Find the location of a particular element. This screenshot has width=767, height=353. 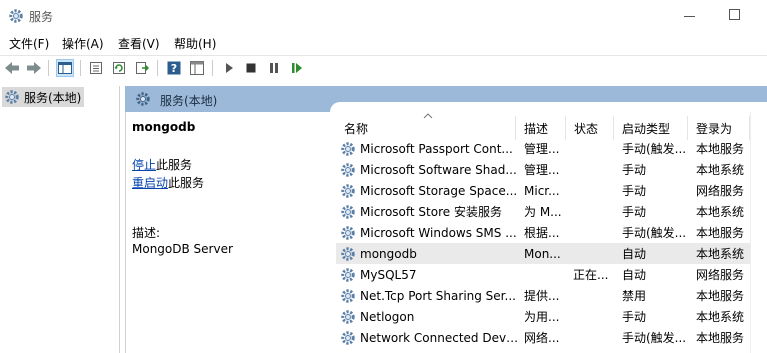

menu-bar: 文件(F) 操作(A) 查看(V) 帮助(H) is located at coordinates (383, 43).